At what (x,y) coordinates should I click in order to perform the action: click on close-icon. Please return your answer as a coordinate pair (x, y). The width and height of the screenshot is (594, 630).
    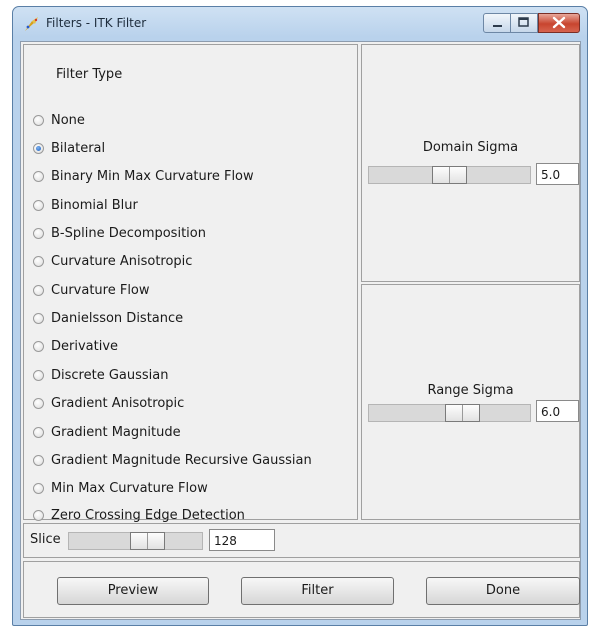
    Looking at the image, I should click on (559, 22).